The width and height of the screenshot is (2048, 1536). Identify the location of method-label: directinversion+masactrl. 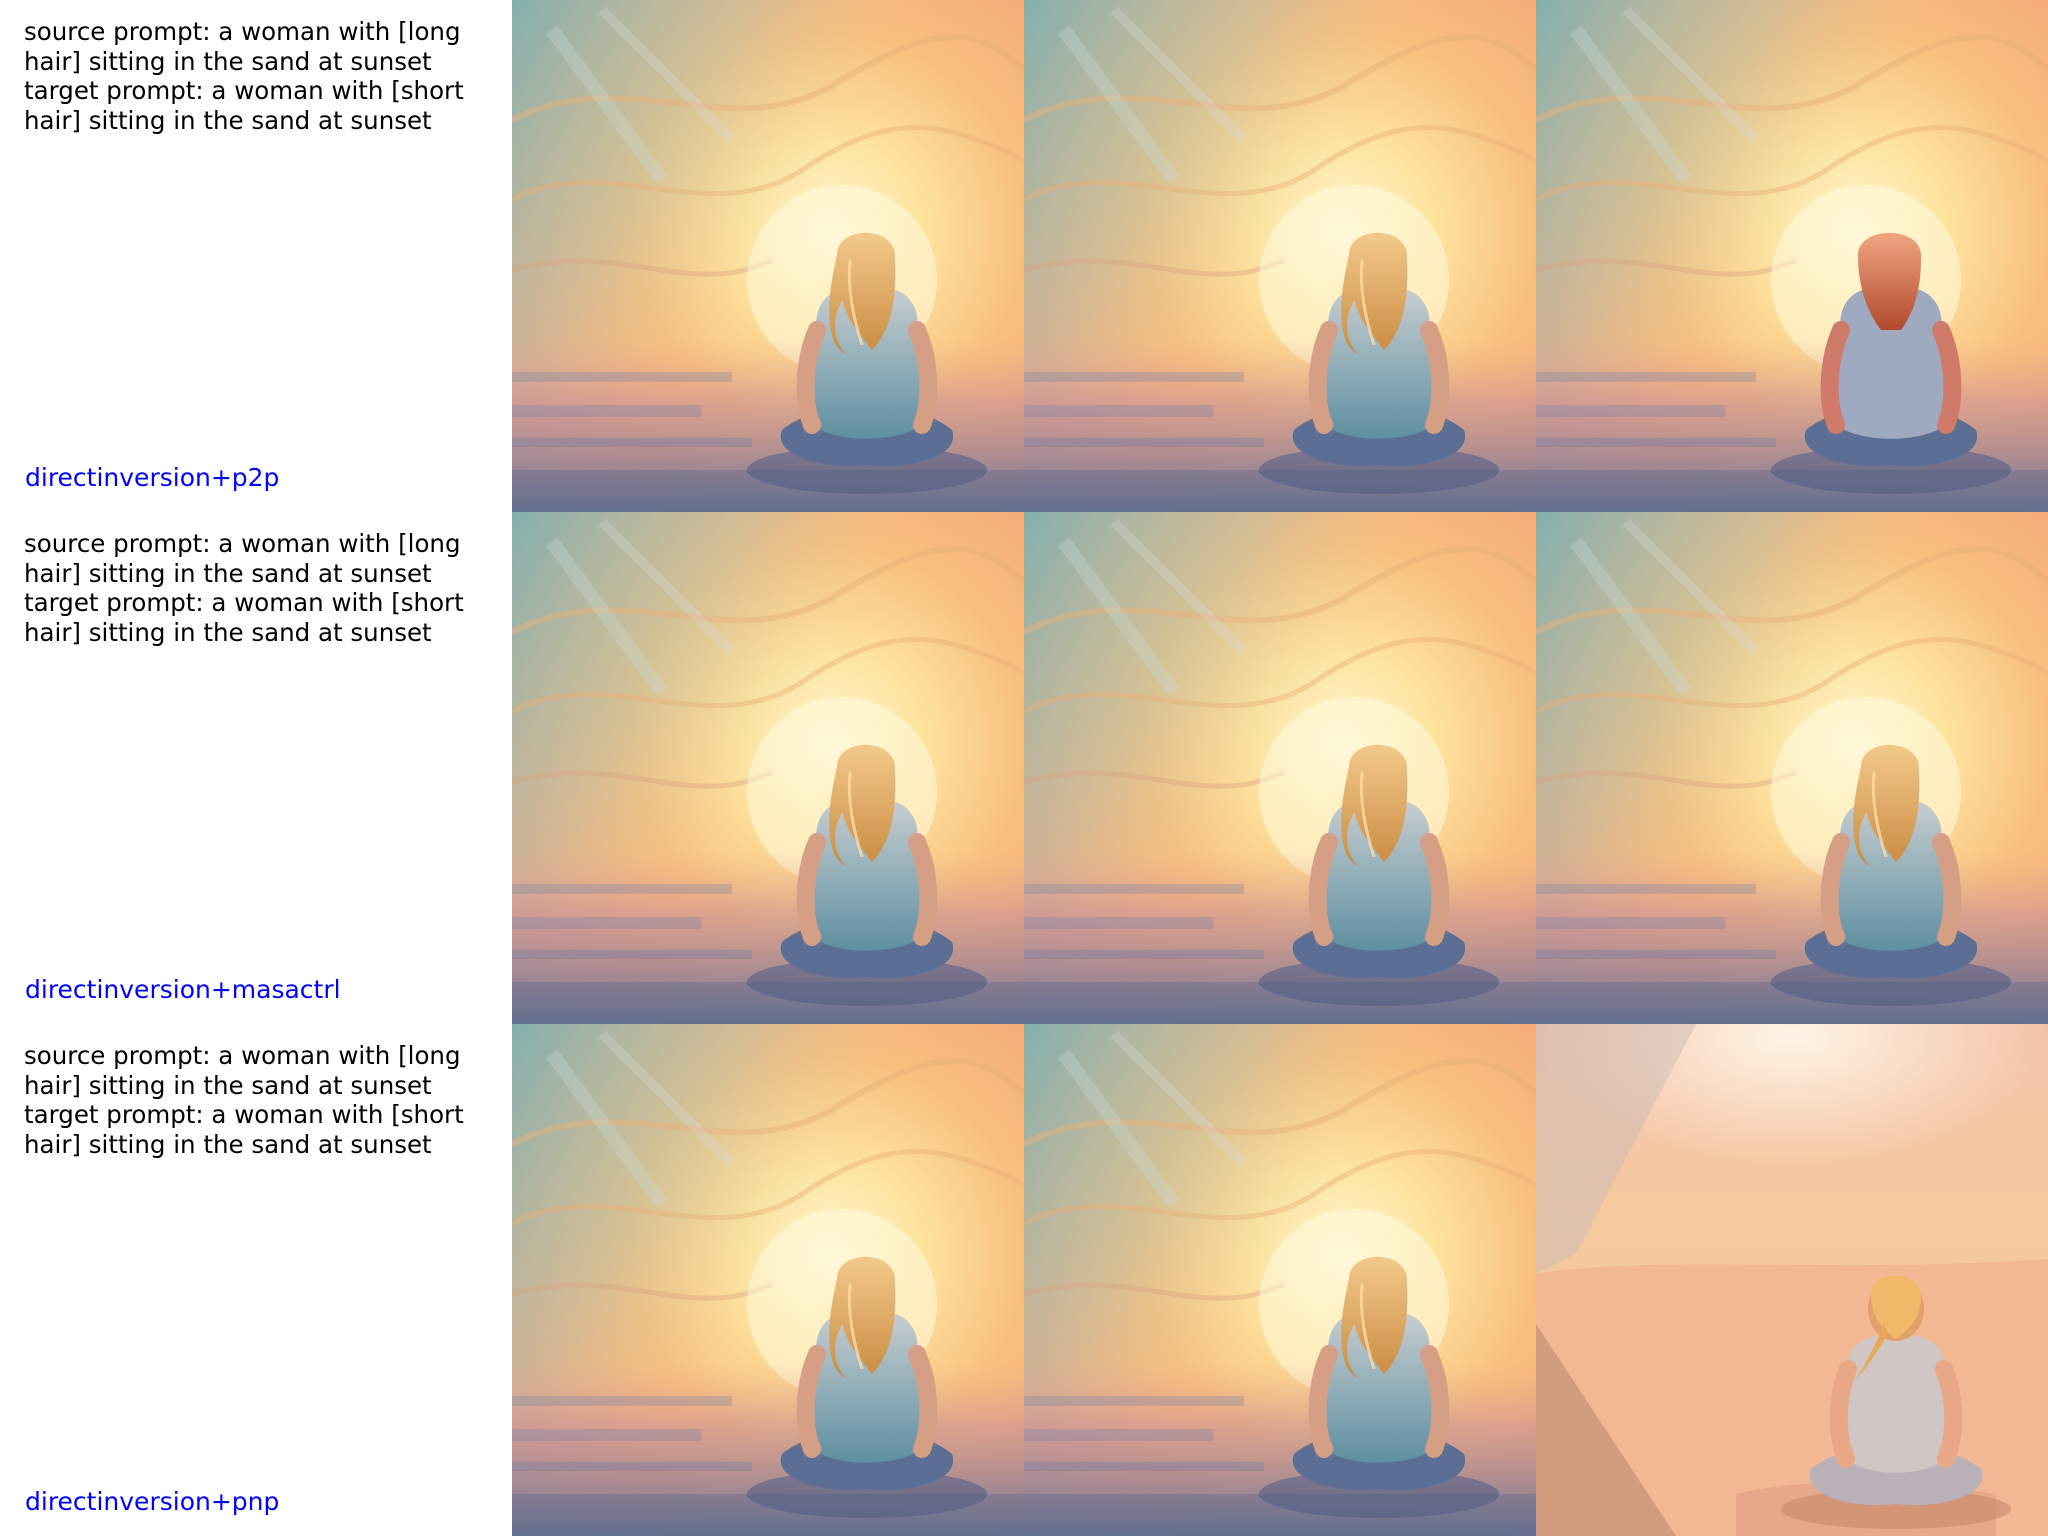
(183, 989).